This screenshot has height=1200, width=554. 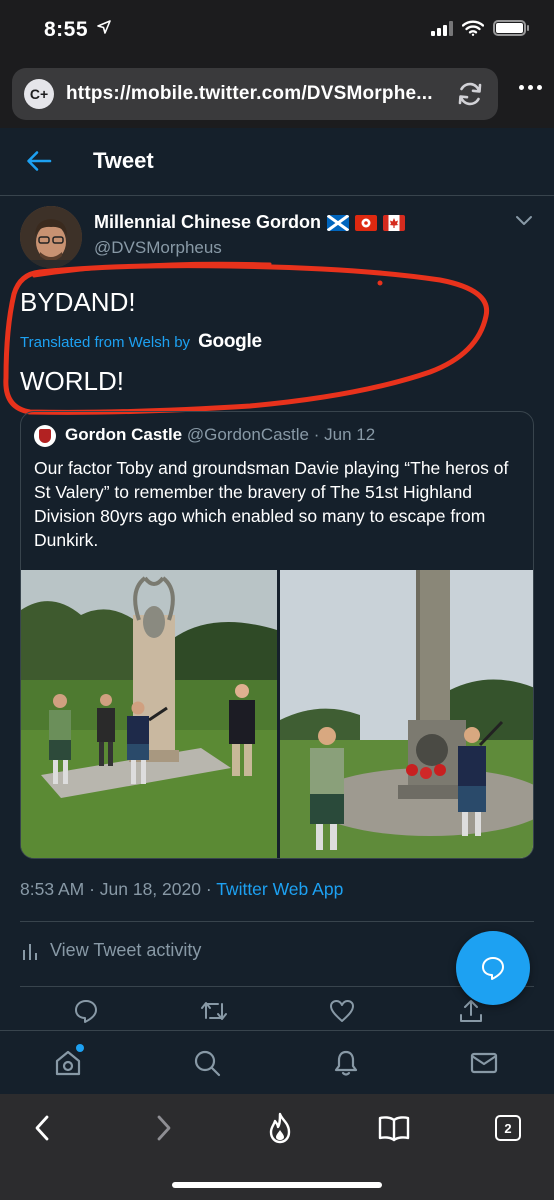 I want to click on browser-tabs-button: 2, so click(x=508, y=1128).